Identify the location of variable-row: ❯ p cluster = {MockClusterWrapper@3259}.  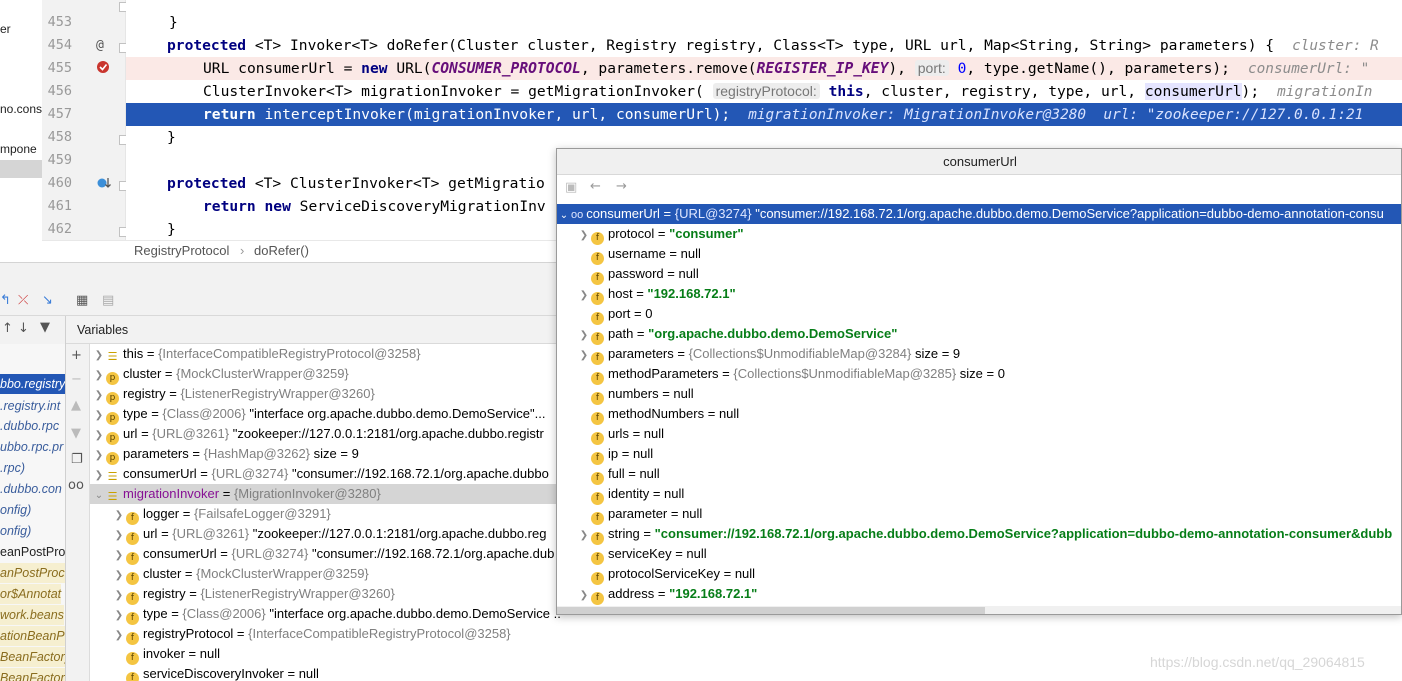
(325, 374).